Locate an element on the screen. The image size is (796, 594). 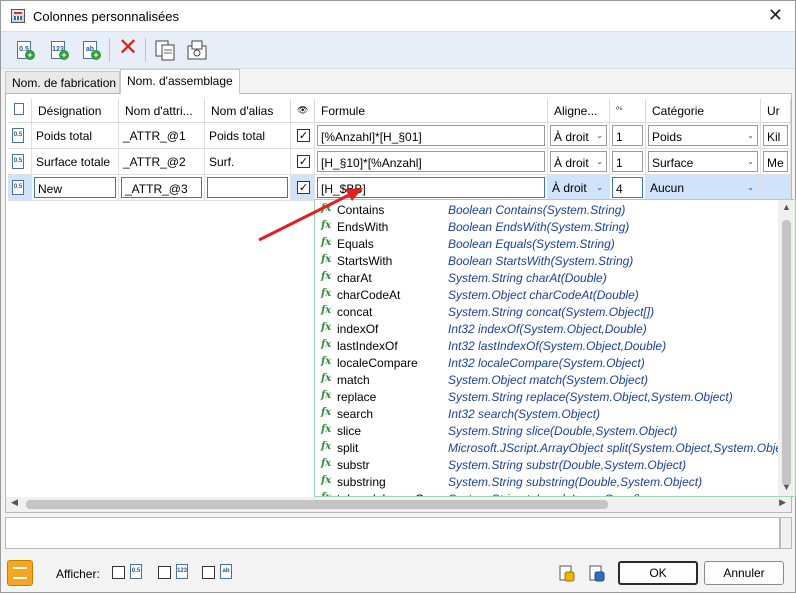
database-import-icon is located at coordinates (567, 573).